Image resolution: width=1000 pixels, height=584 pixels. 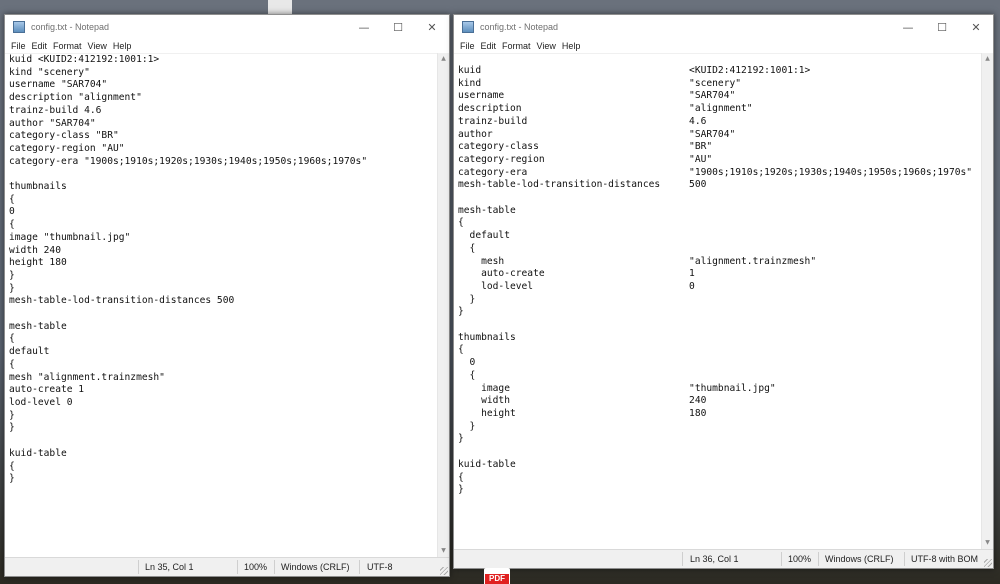 What do you see at coordinates (945, 559) in the screenshot?
I see `status-encoding: UTF-8 with BOM` at bounding box center [945, 559].